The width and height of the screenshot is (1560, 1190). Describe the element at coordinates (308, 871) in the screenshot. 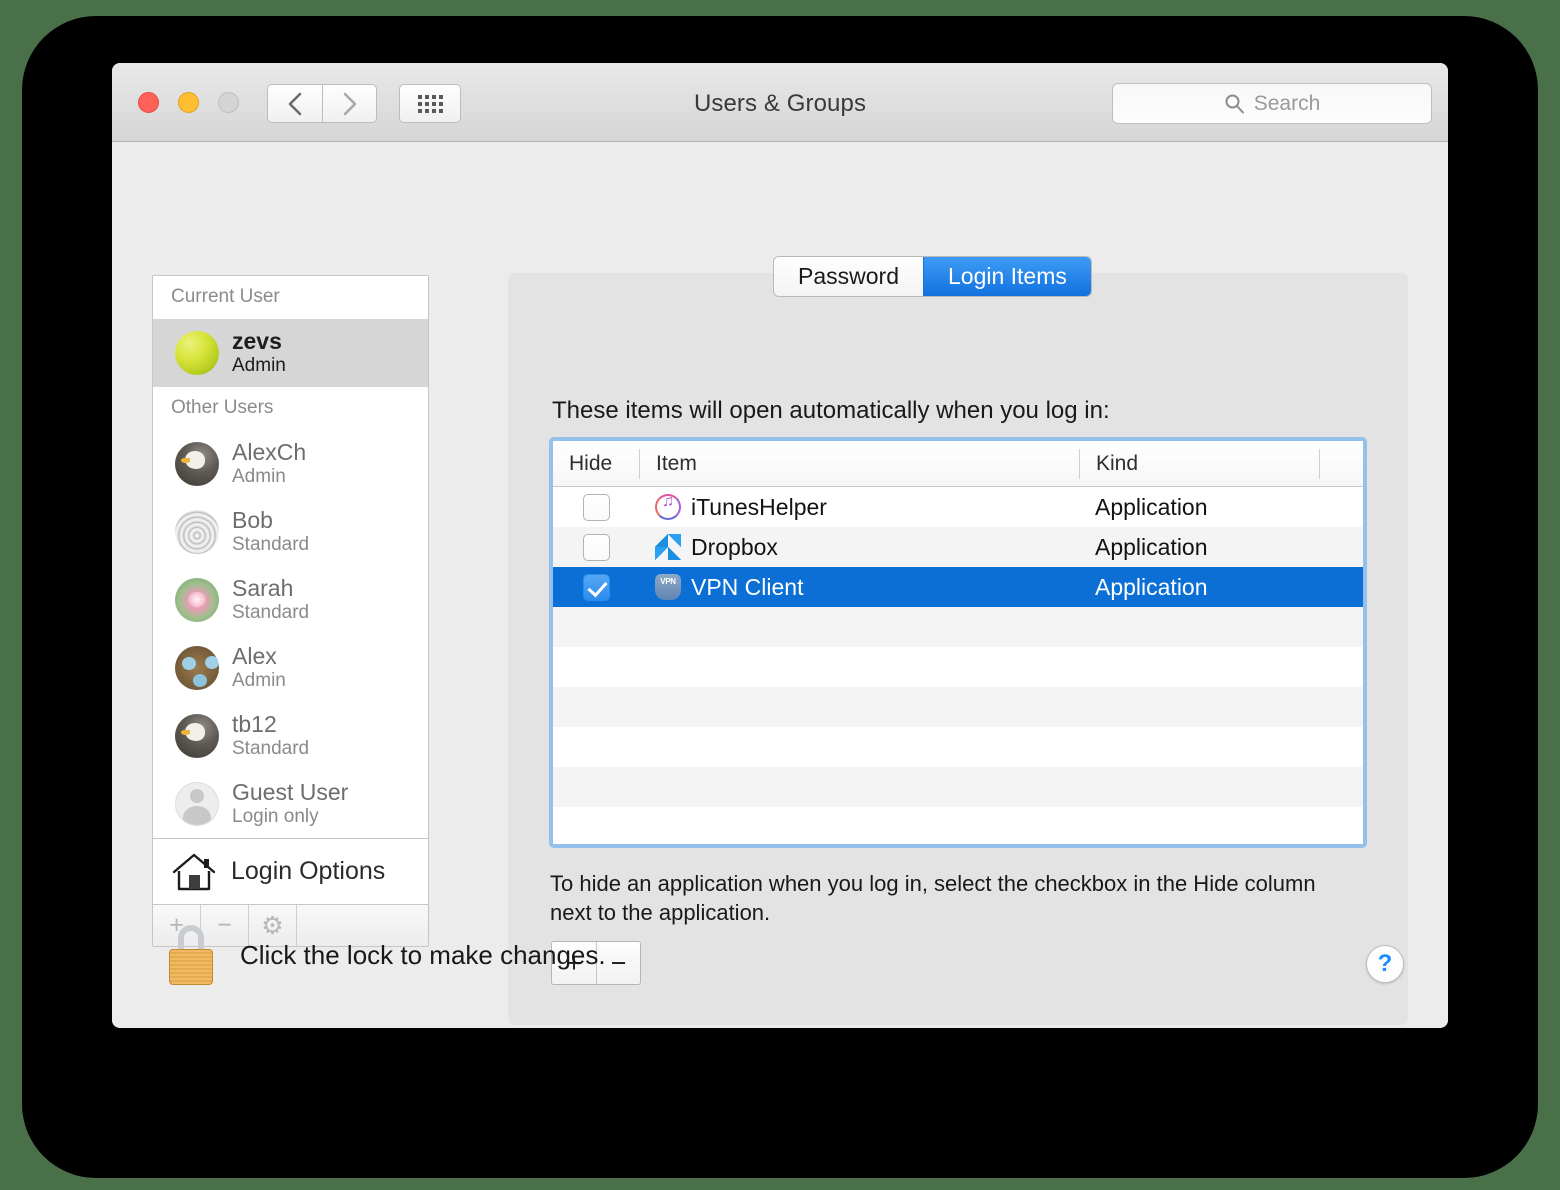

I see `login-options-label: Login Options` at that location.